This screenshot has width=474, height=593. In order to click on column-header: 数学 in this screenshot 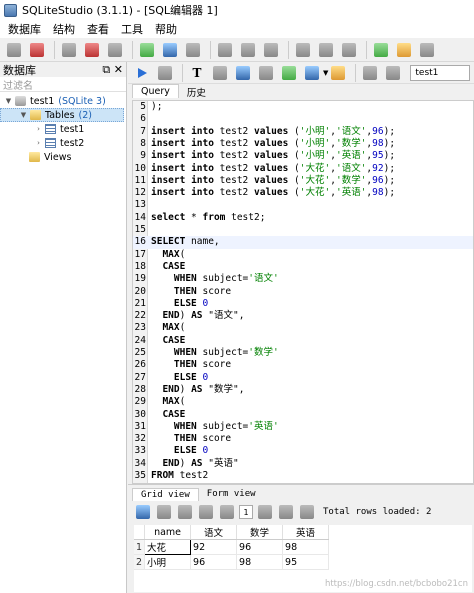, I will do `click(260, 532)`.